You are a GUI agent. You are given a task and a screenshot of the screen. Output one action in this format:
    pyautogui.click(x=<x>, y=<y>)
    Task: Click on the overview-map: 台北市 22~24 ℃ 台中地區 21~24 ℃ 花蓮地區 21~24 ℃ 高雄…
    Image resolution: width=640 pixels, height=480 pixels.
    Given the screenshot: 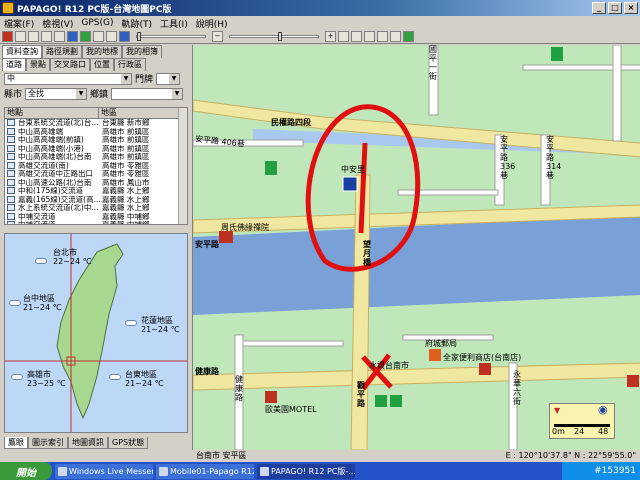 What is the action you would take?
    pyautogui.click(x=96, y=333)
    